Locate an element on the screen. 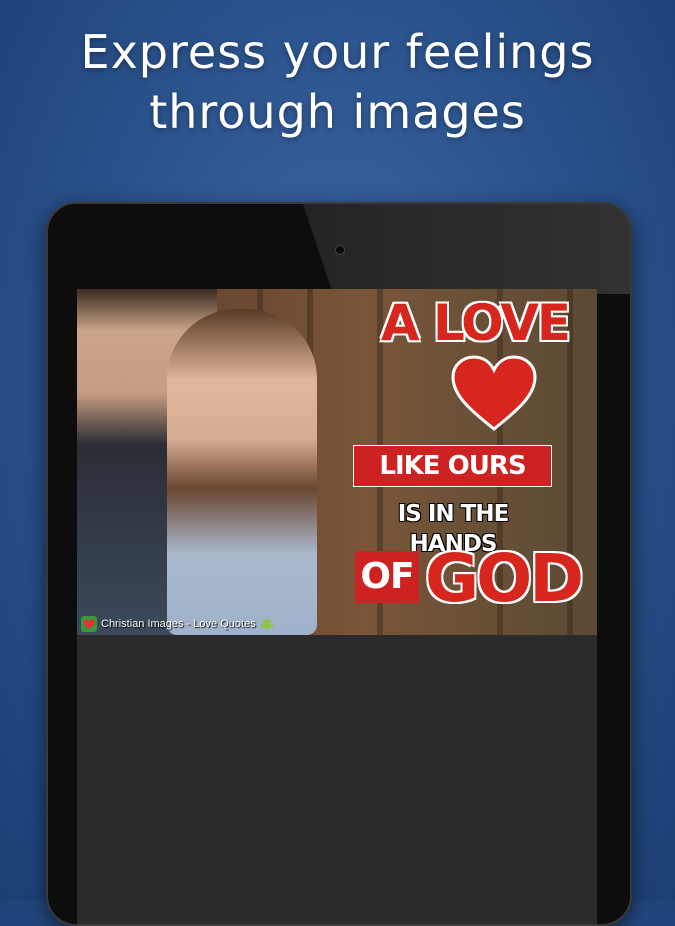  android-icon is located at coordinates (266, 624).